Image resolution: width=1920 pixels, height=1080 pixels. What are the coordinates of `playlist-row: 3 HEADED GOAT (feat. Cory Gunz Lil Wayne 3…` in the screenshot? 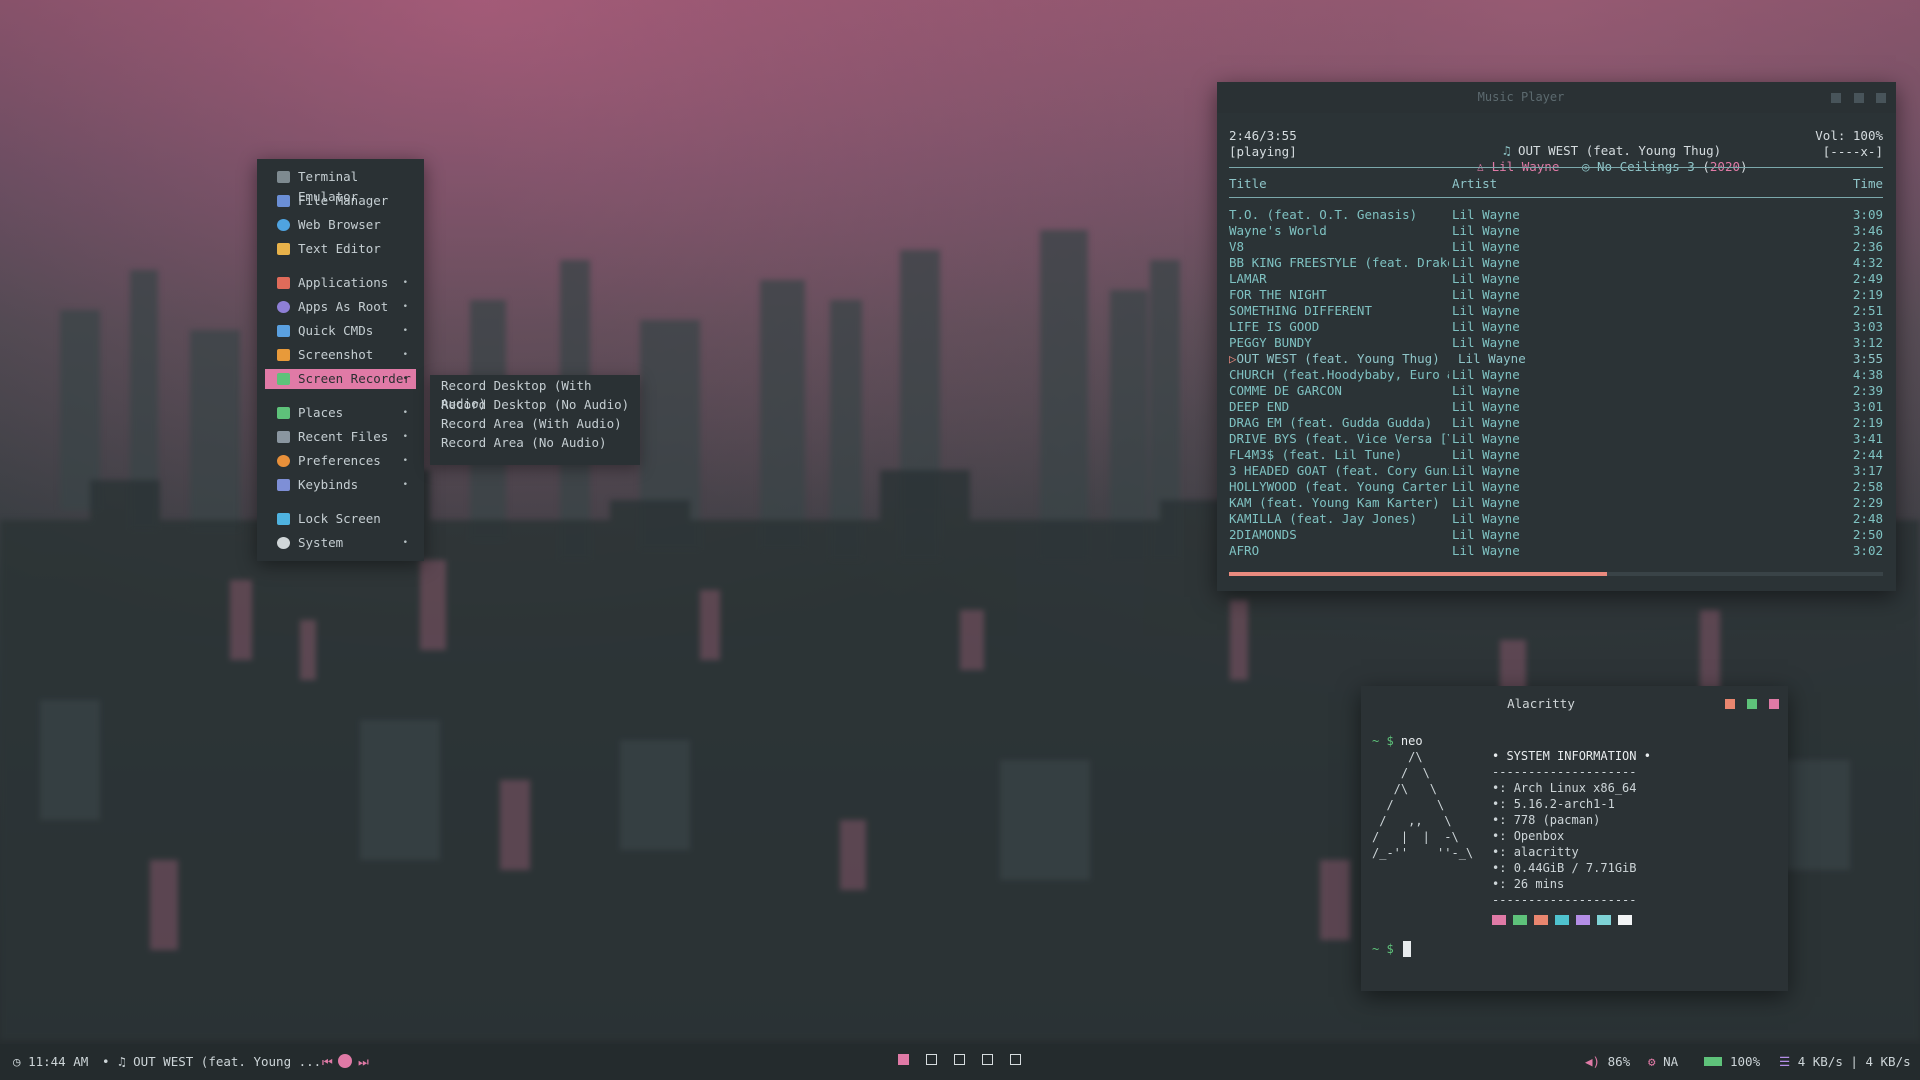 It's located at (1556, 471).